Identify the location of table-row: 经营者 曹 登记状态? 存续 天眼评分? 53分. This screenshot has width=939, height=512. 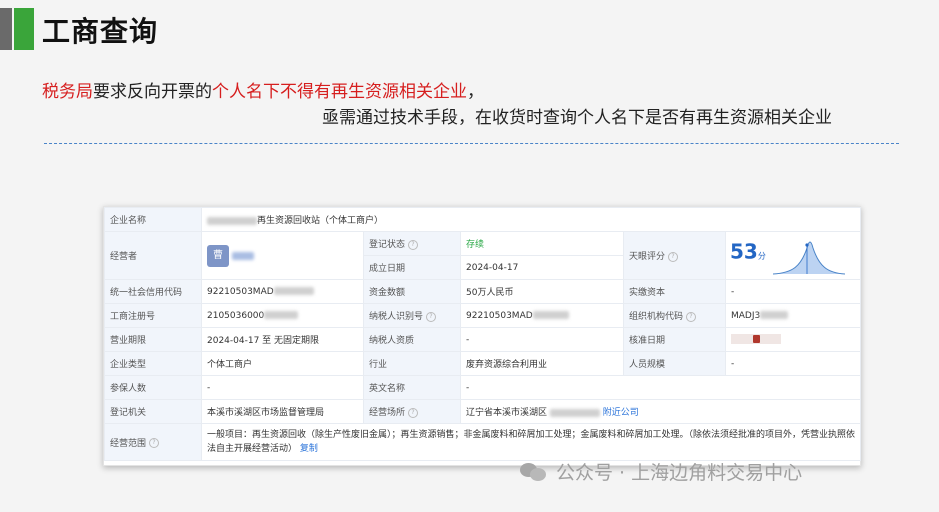
(483, 255).